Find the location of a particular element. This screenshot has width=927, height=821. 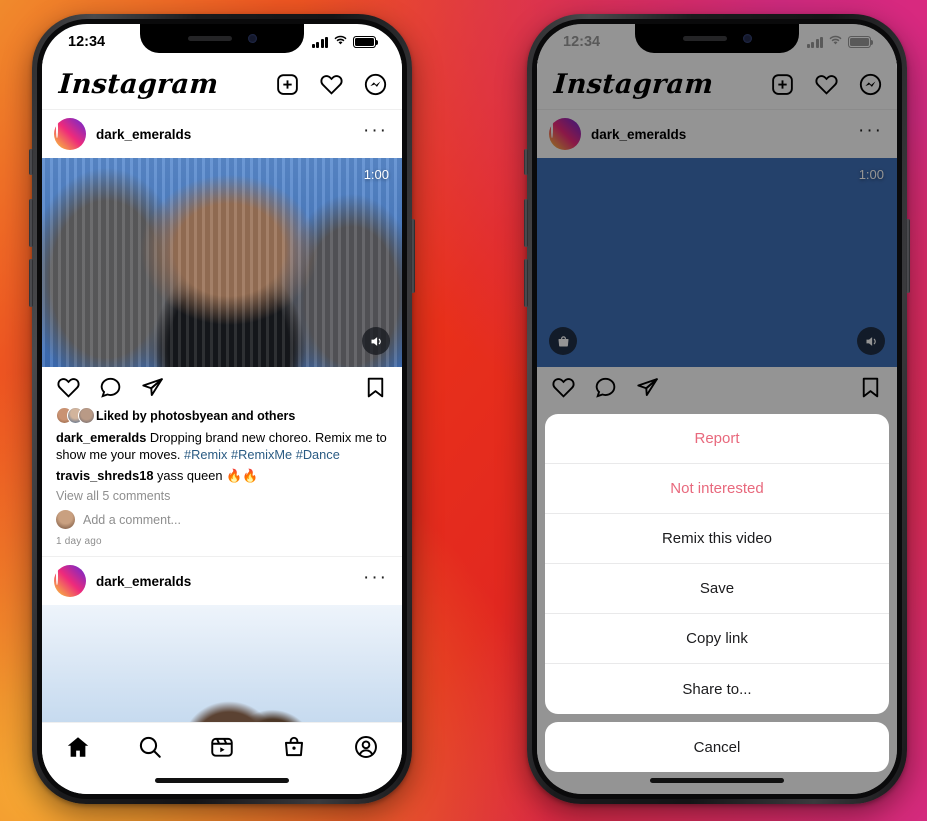

tab-reels is located at coordinates (222, 747).